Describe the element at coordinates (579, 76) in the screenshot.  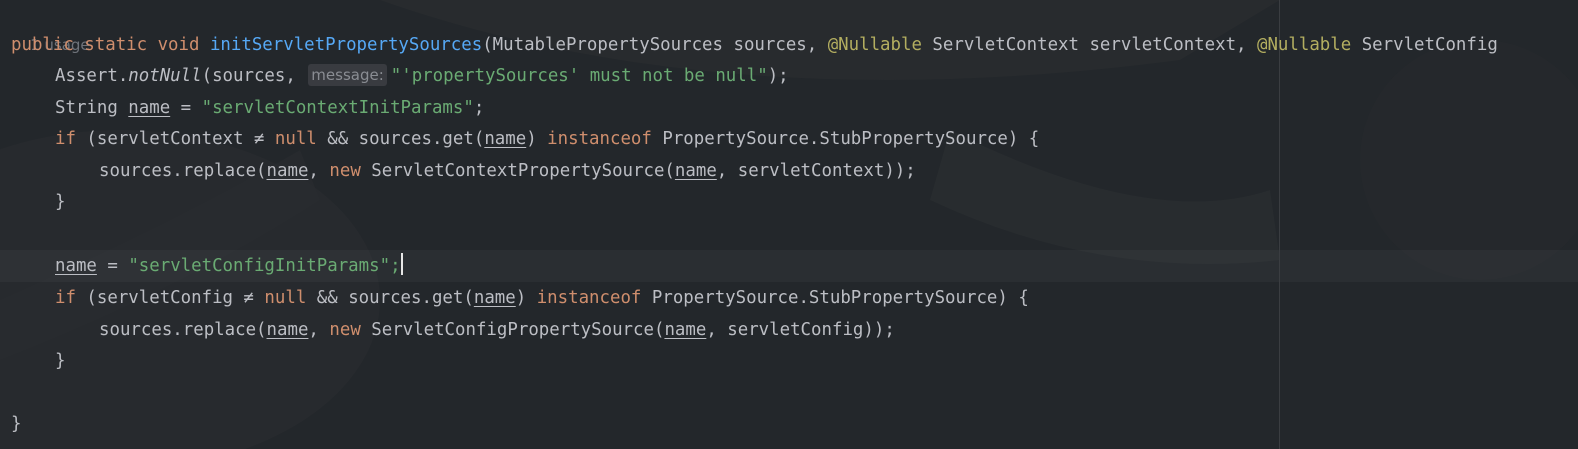
I see `assert-message: "'propertySources' must not be null"` at that location.